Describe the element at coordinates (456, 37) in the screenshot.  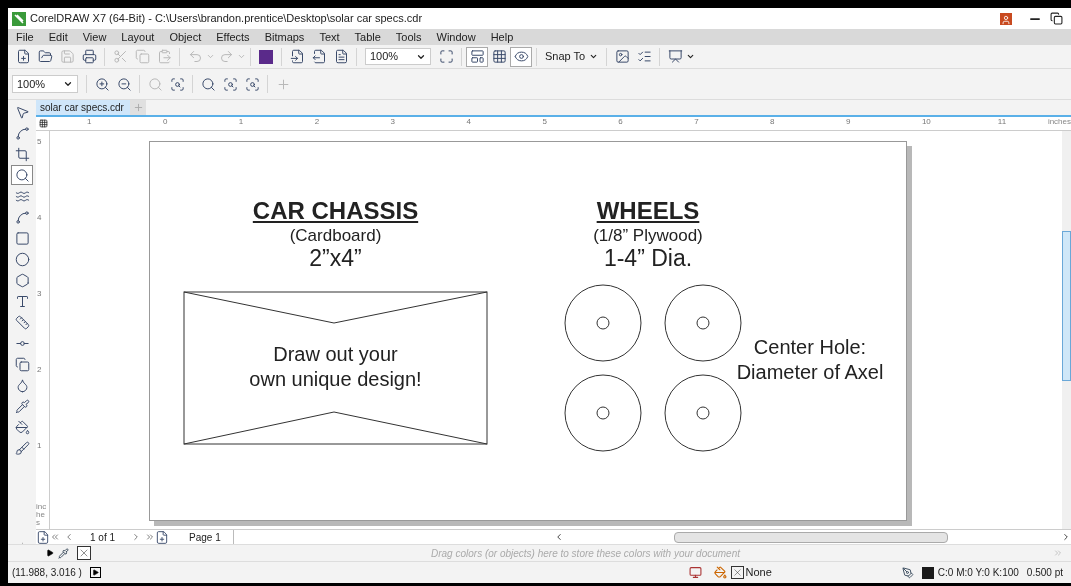
I see `menu-item: Window` at that location.